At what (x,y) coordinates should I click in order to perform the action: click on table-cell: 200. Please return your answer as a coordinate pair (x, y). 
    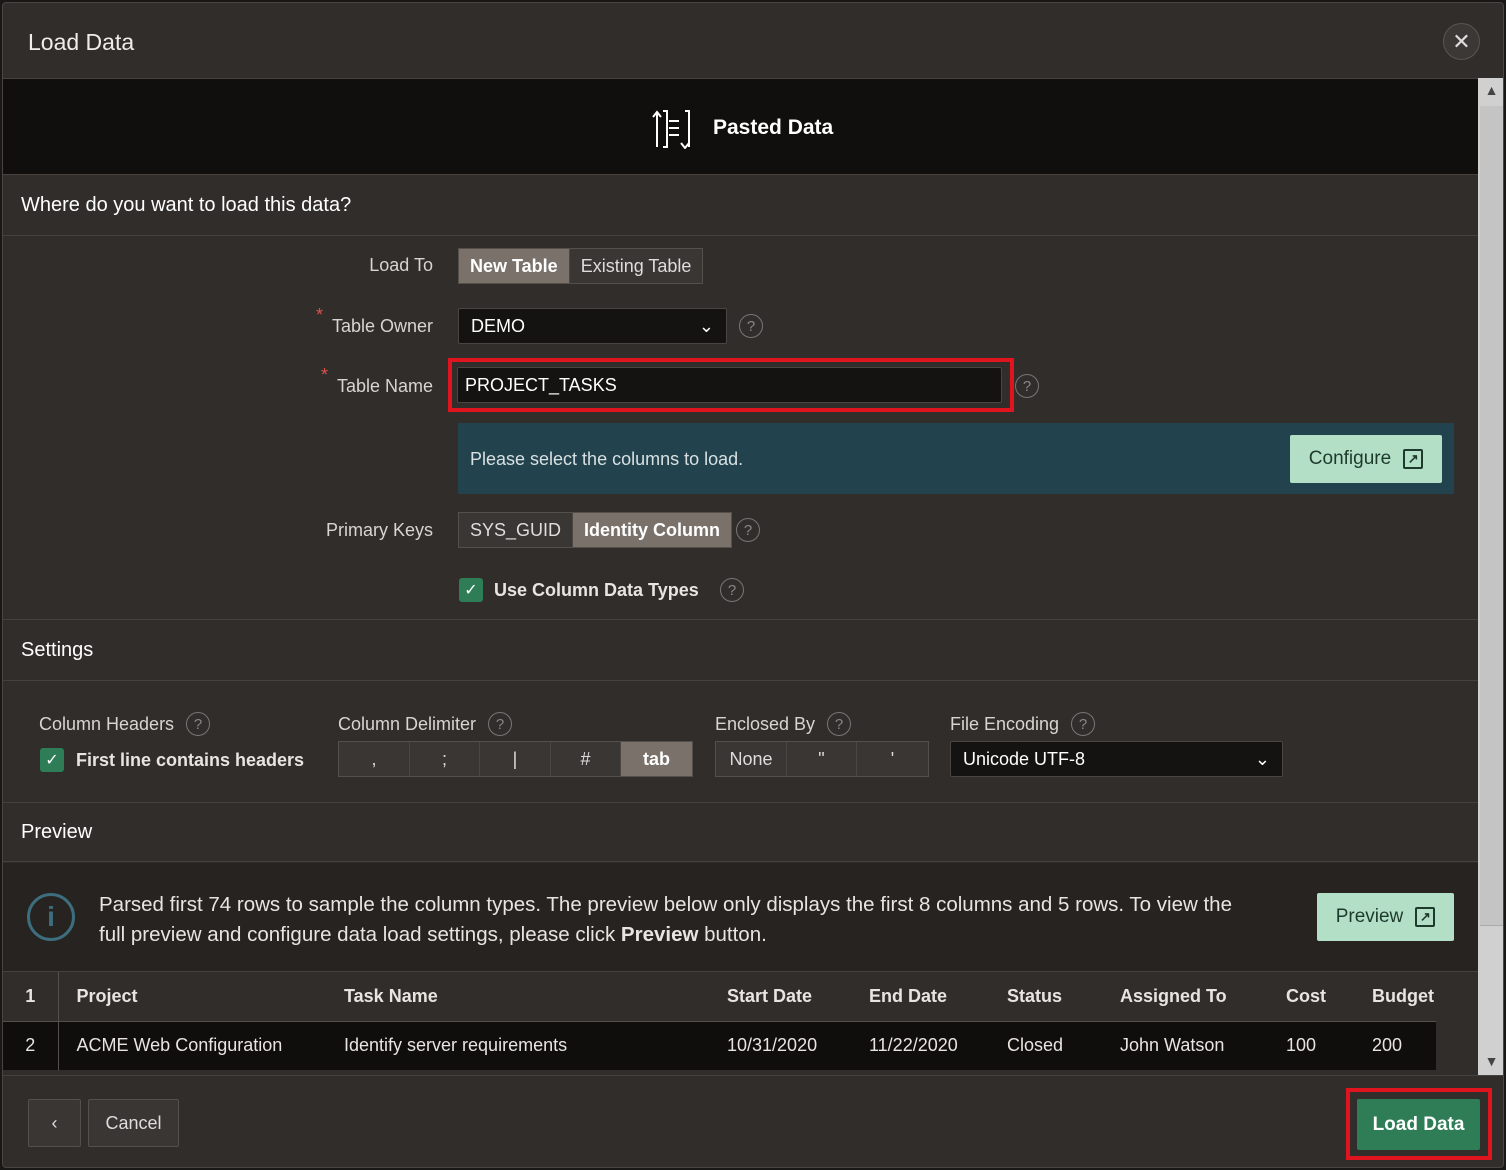
    Looking at the image, I should click on (1387, 1045).